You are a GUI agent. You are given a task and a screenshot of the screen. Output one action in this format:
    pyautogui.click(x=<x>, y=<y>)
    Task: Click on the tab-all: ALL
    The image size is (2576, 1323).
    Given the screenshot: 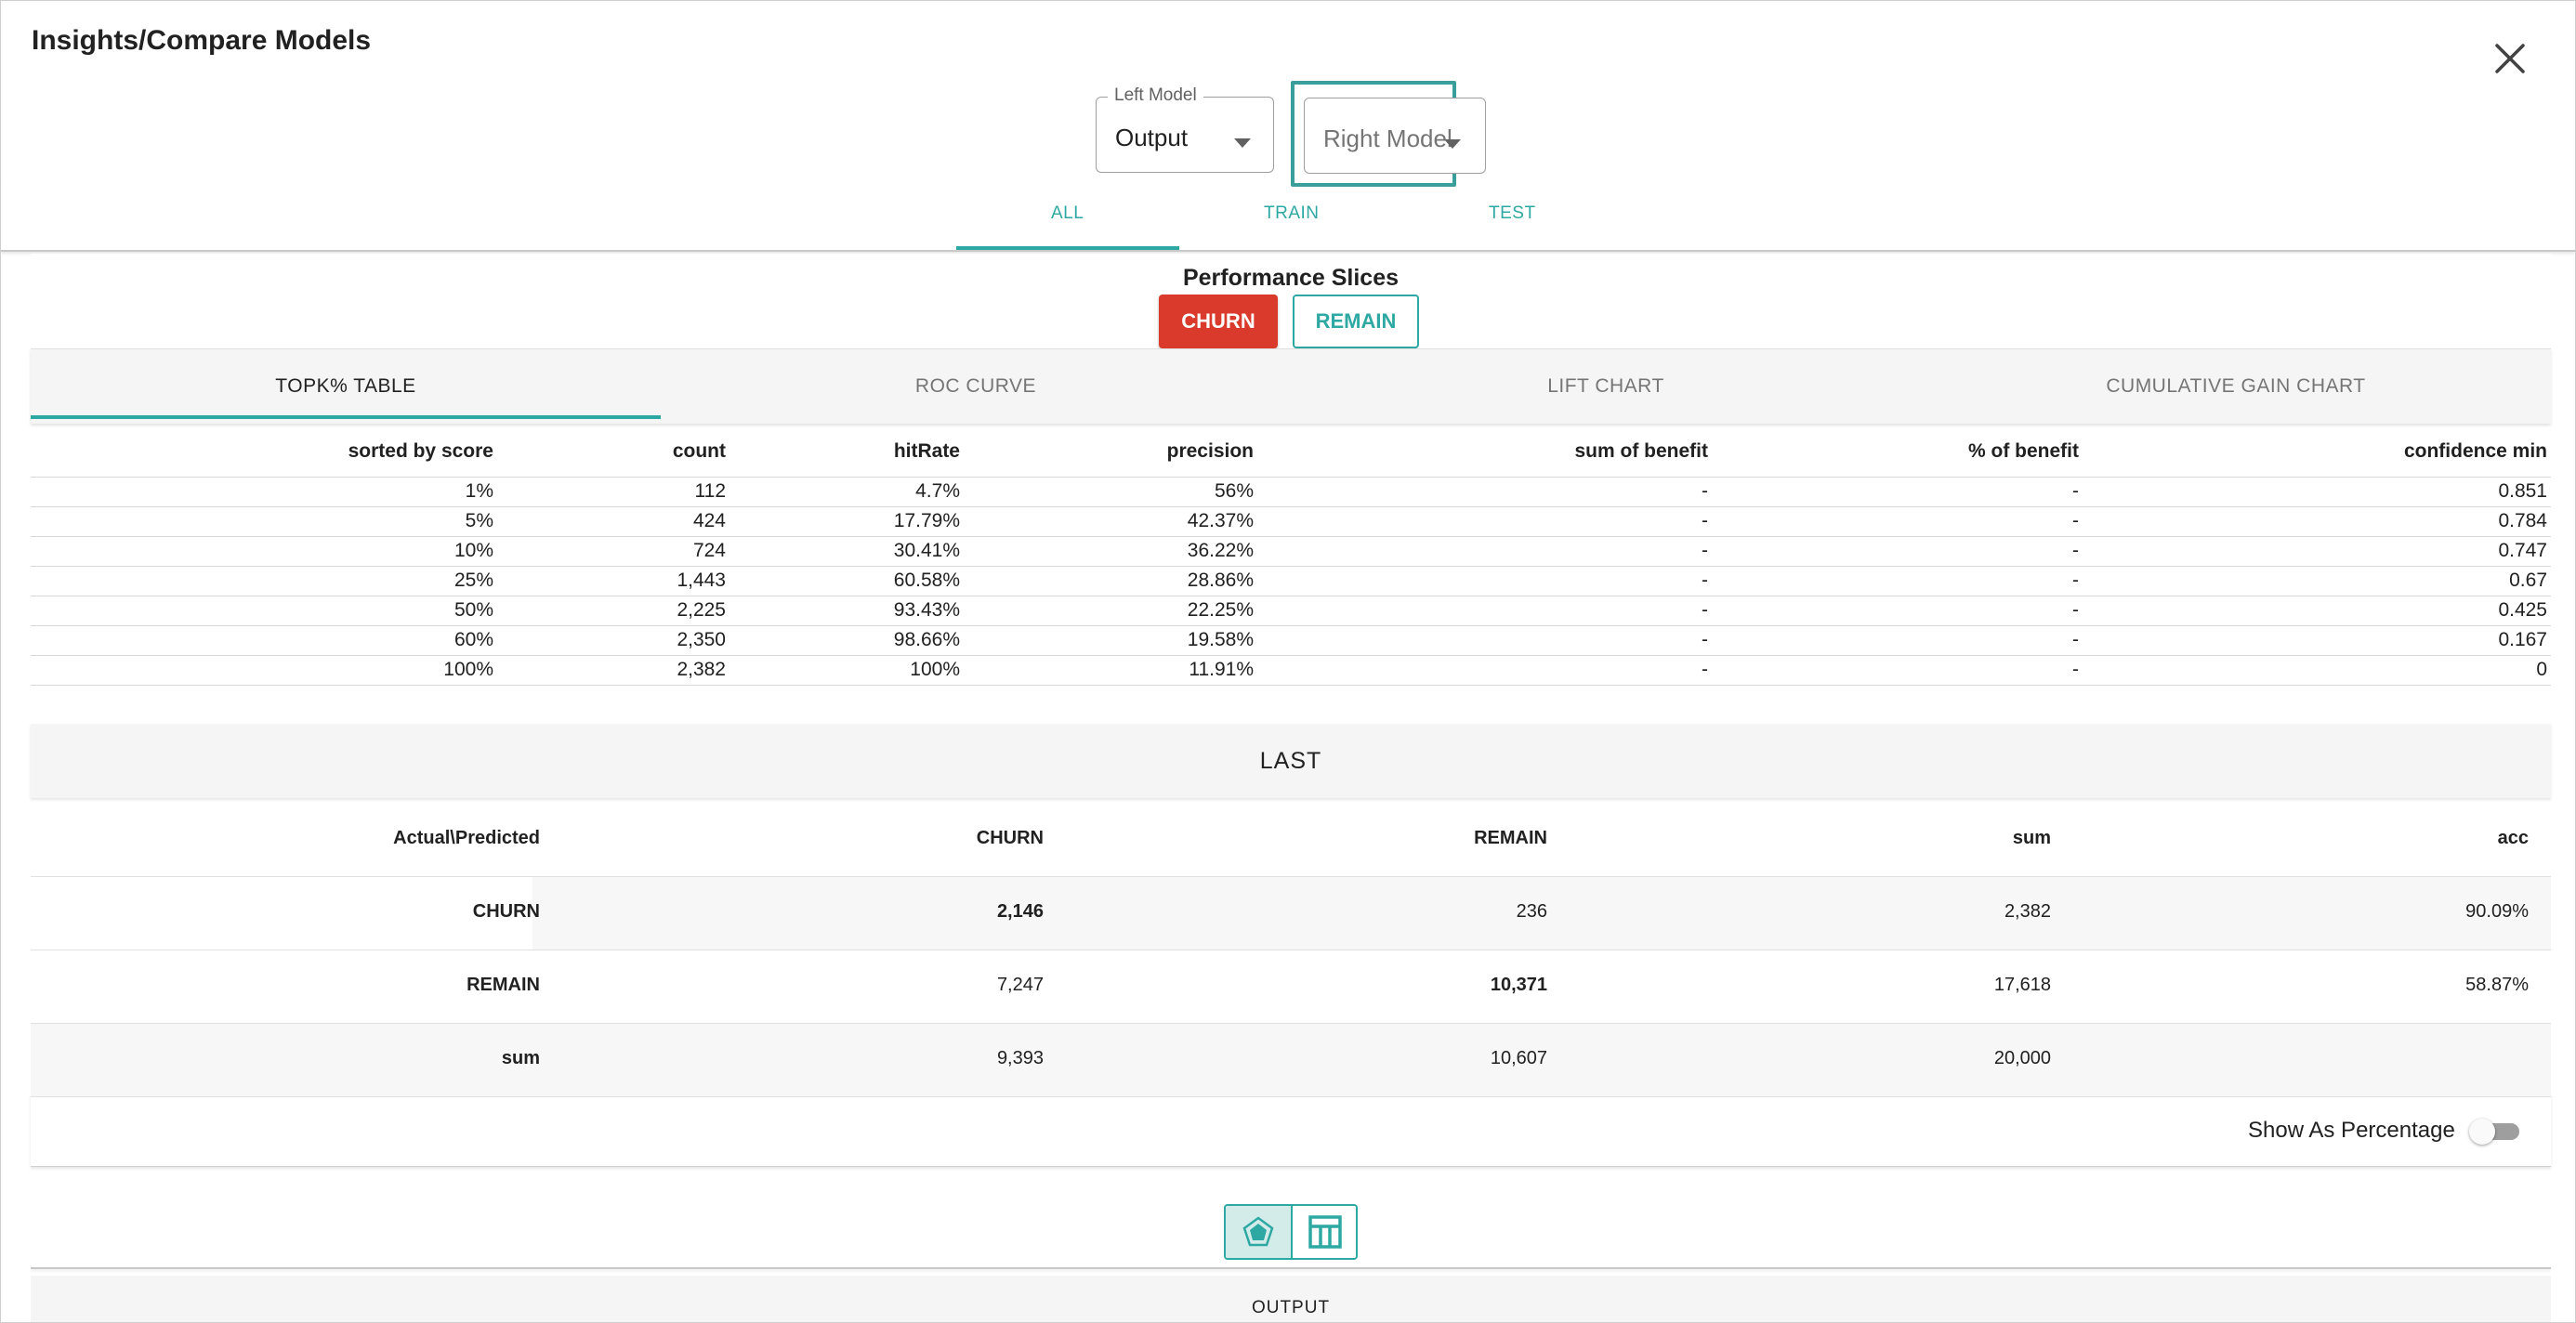 What is the action you would take?
    pyautogui.click(x=1067, y=213)
    